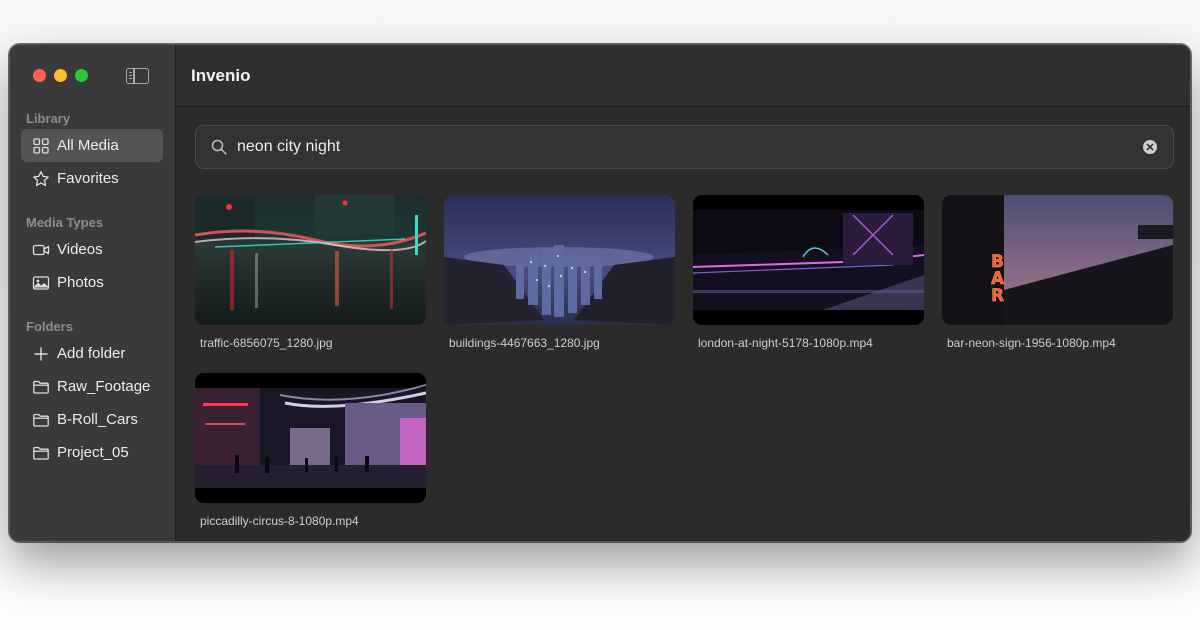 This screenshot has width=1200, height=630. Describe the element at coordinates (524, 343) in the screenshot. I see `media-filename: buildings-4467663_1280.jpg` at that location.